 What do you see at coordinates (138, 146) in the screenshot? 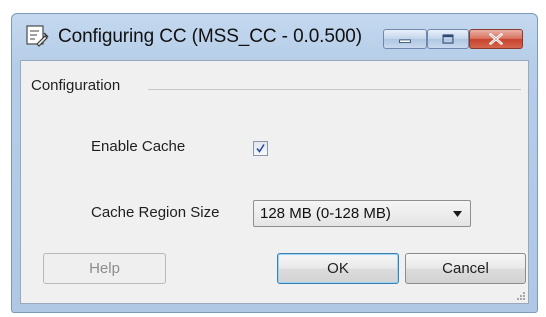
I see `enable-cache-label: Enable Cache` at bounding box center [138, 146].